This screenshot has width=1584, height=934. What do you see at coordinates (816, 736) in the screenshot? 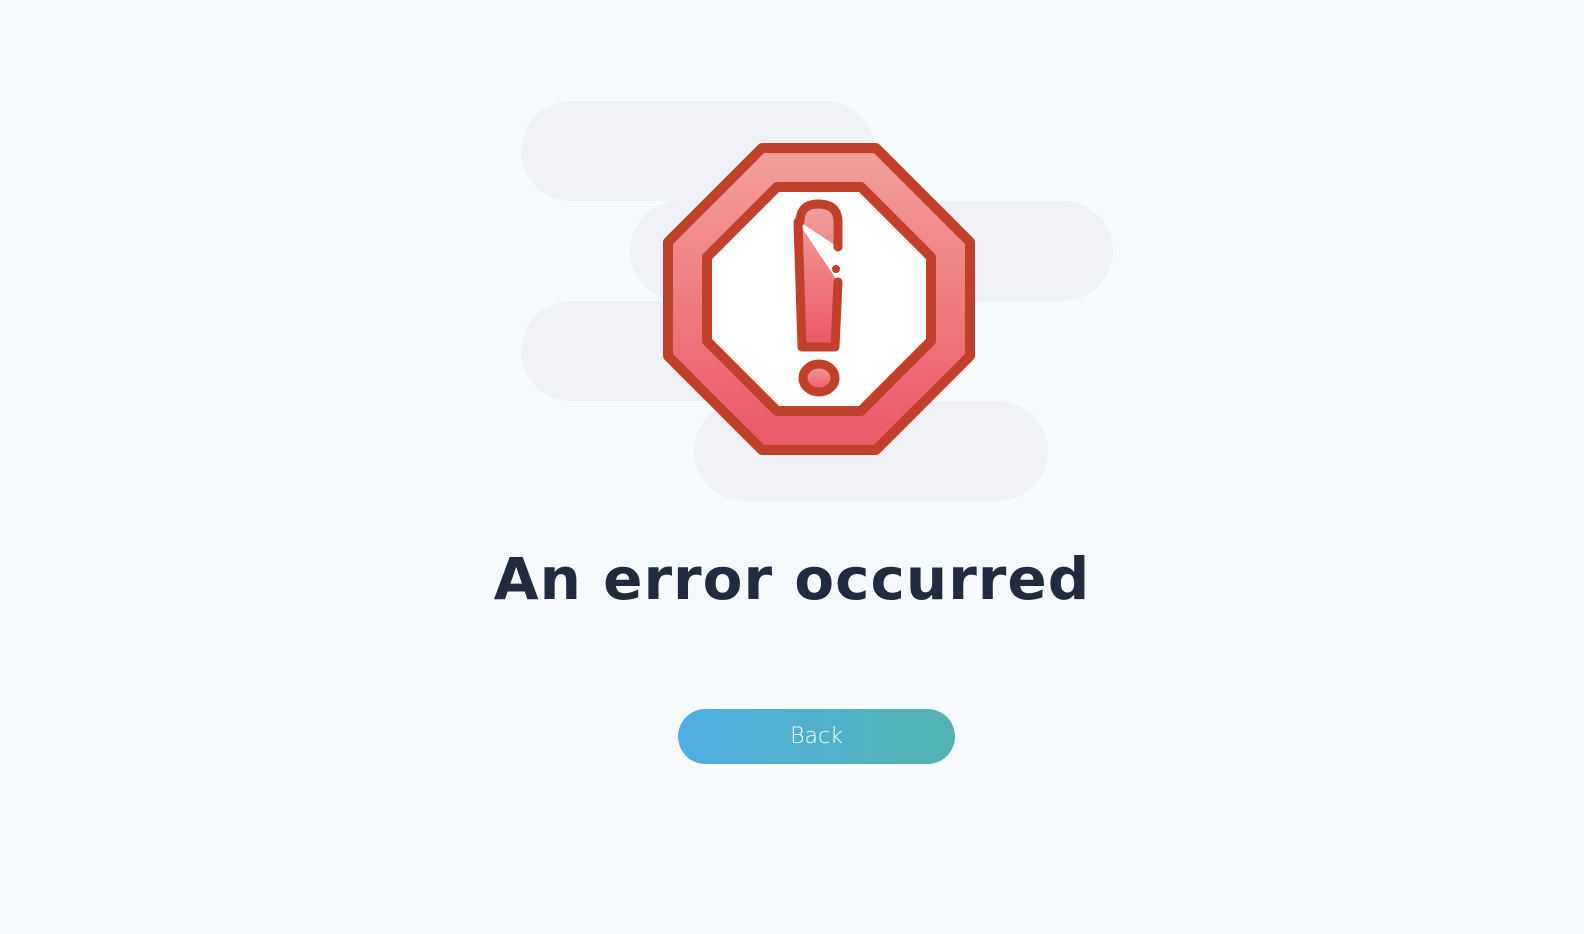
I see `back-button: Back` at bounding box center [816, 736].